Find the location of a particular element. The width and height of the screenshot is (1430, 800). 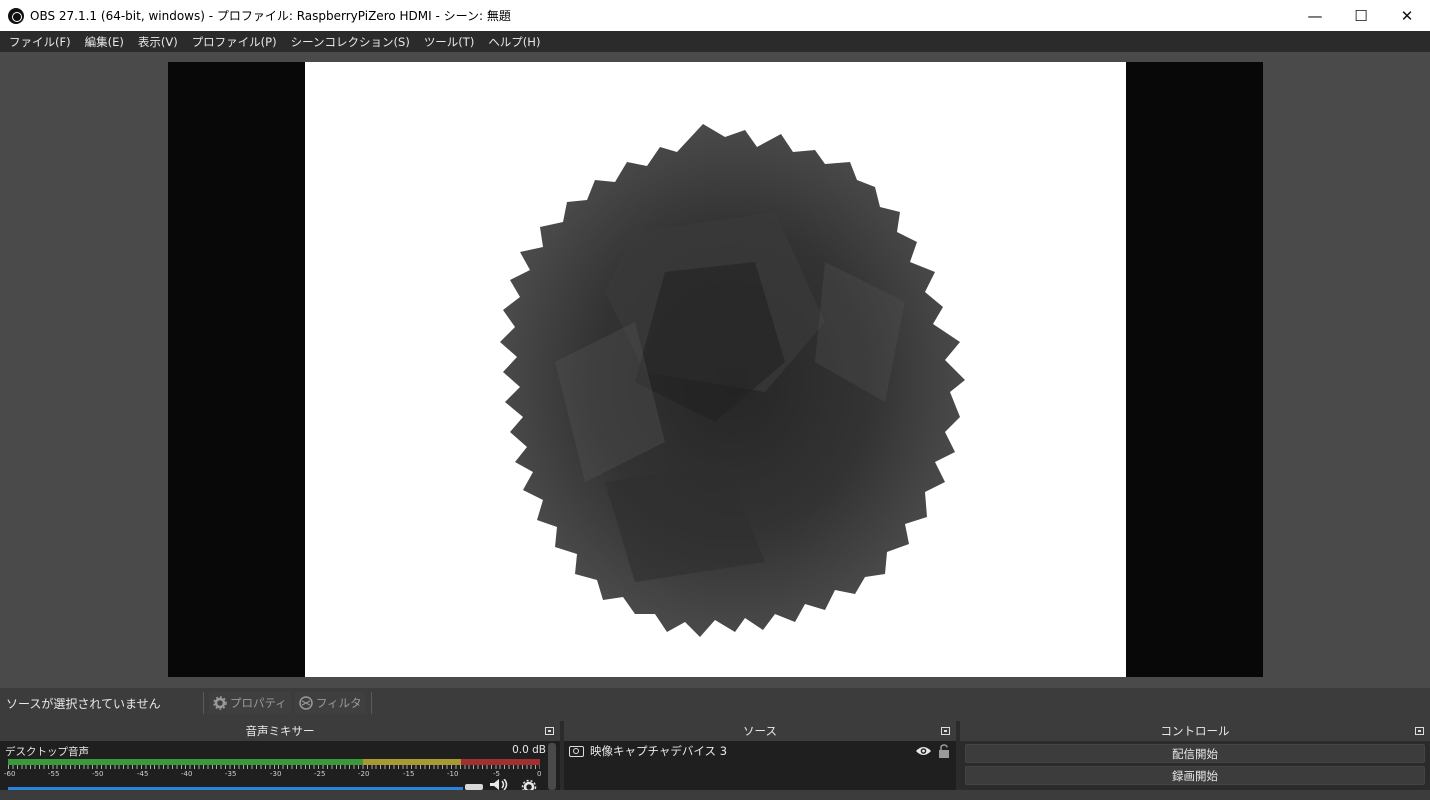

meter-ticks is located at coordinates (274, 767).